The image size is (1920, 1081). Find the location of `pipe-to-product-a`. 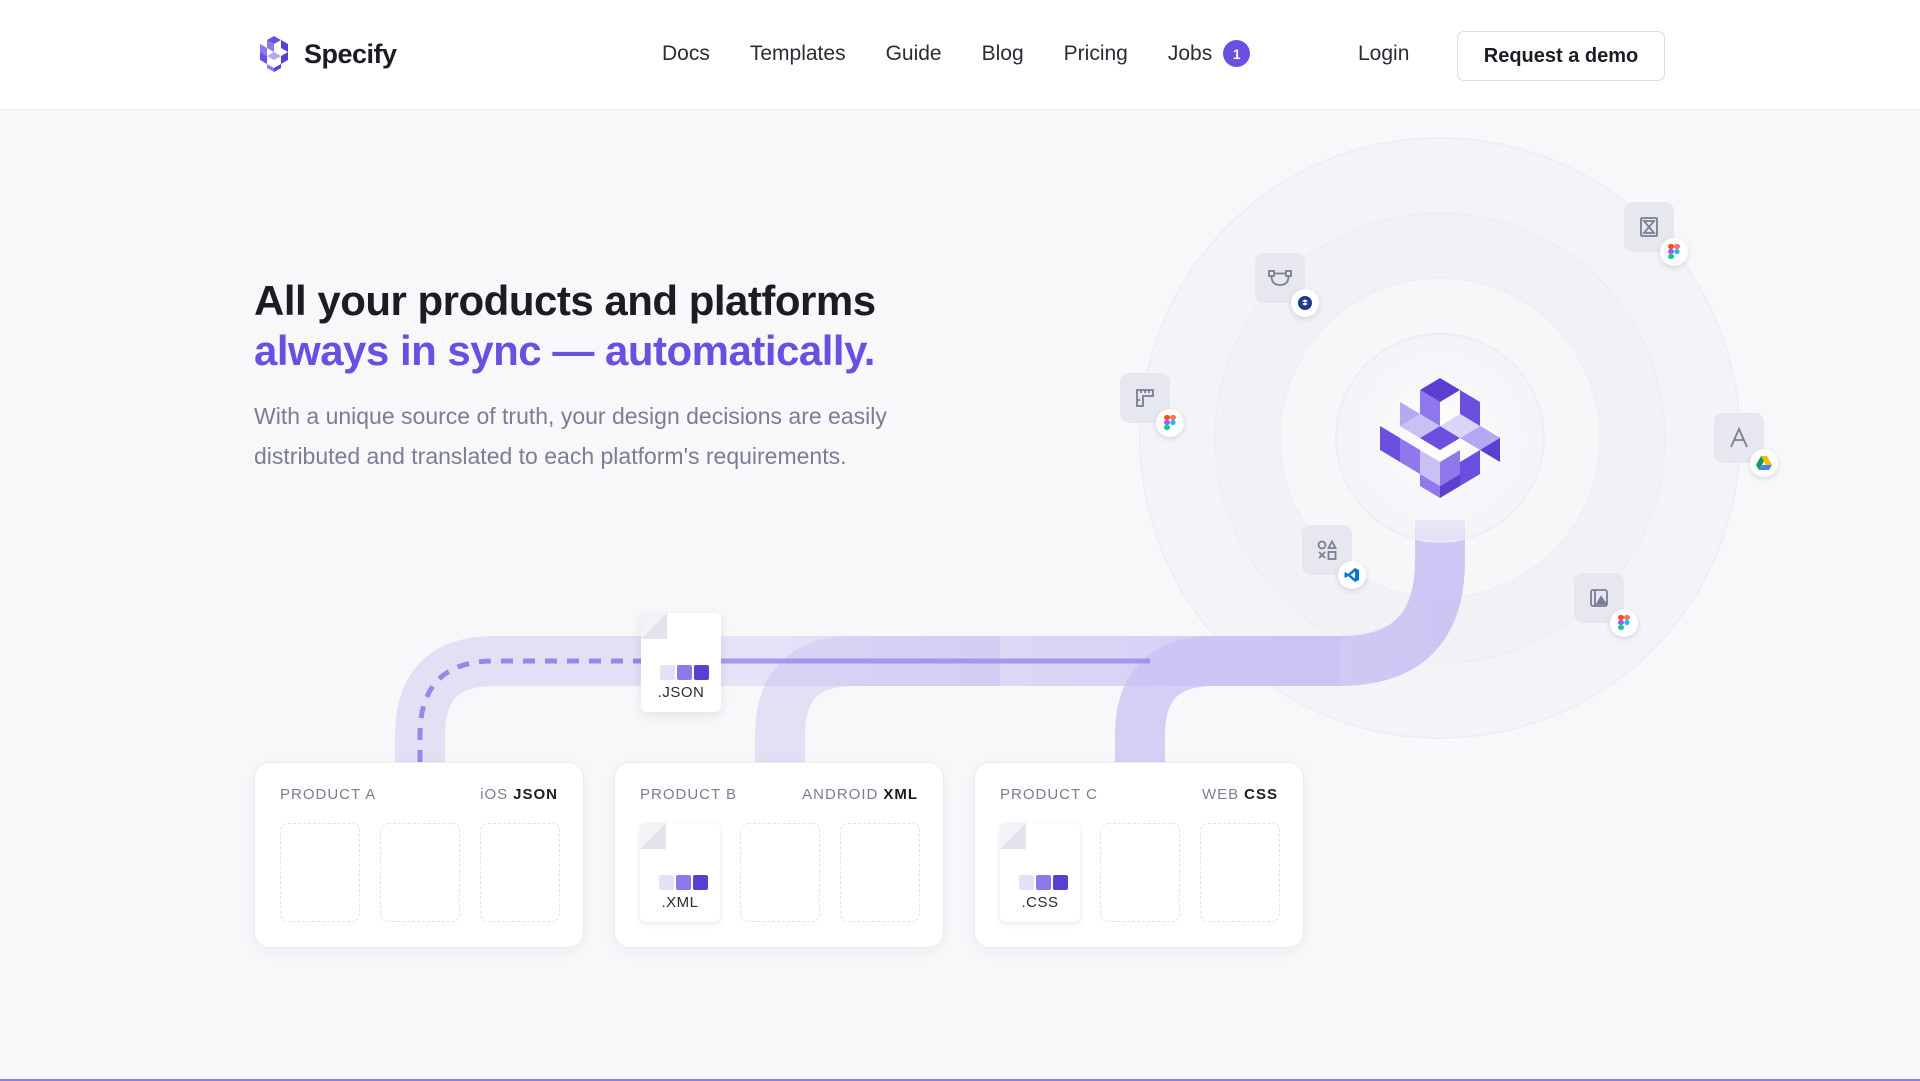

pipe-to-product-a is located at coordinates (522, 699).